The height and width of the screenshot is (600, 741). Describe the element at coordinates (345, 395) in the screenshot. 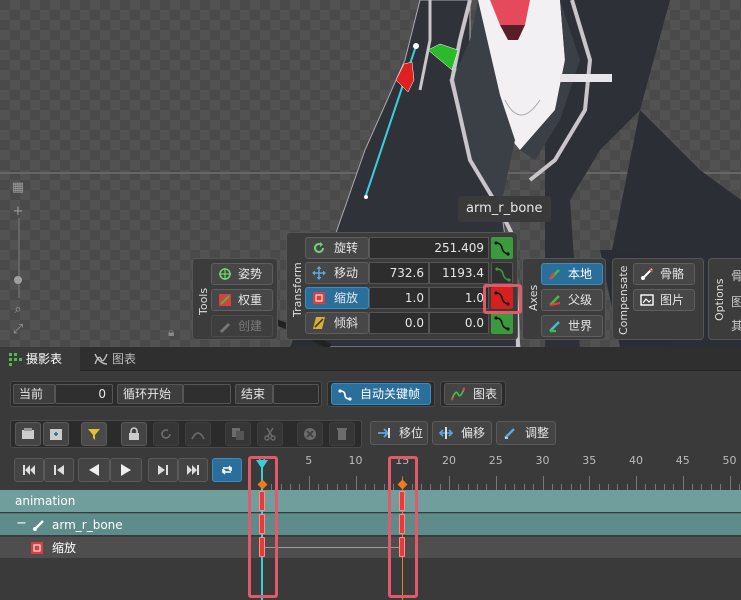

I see `autokey-icon` at that location.